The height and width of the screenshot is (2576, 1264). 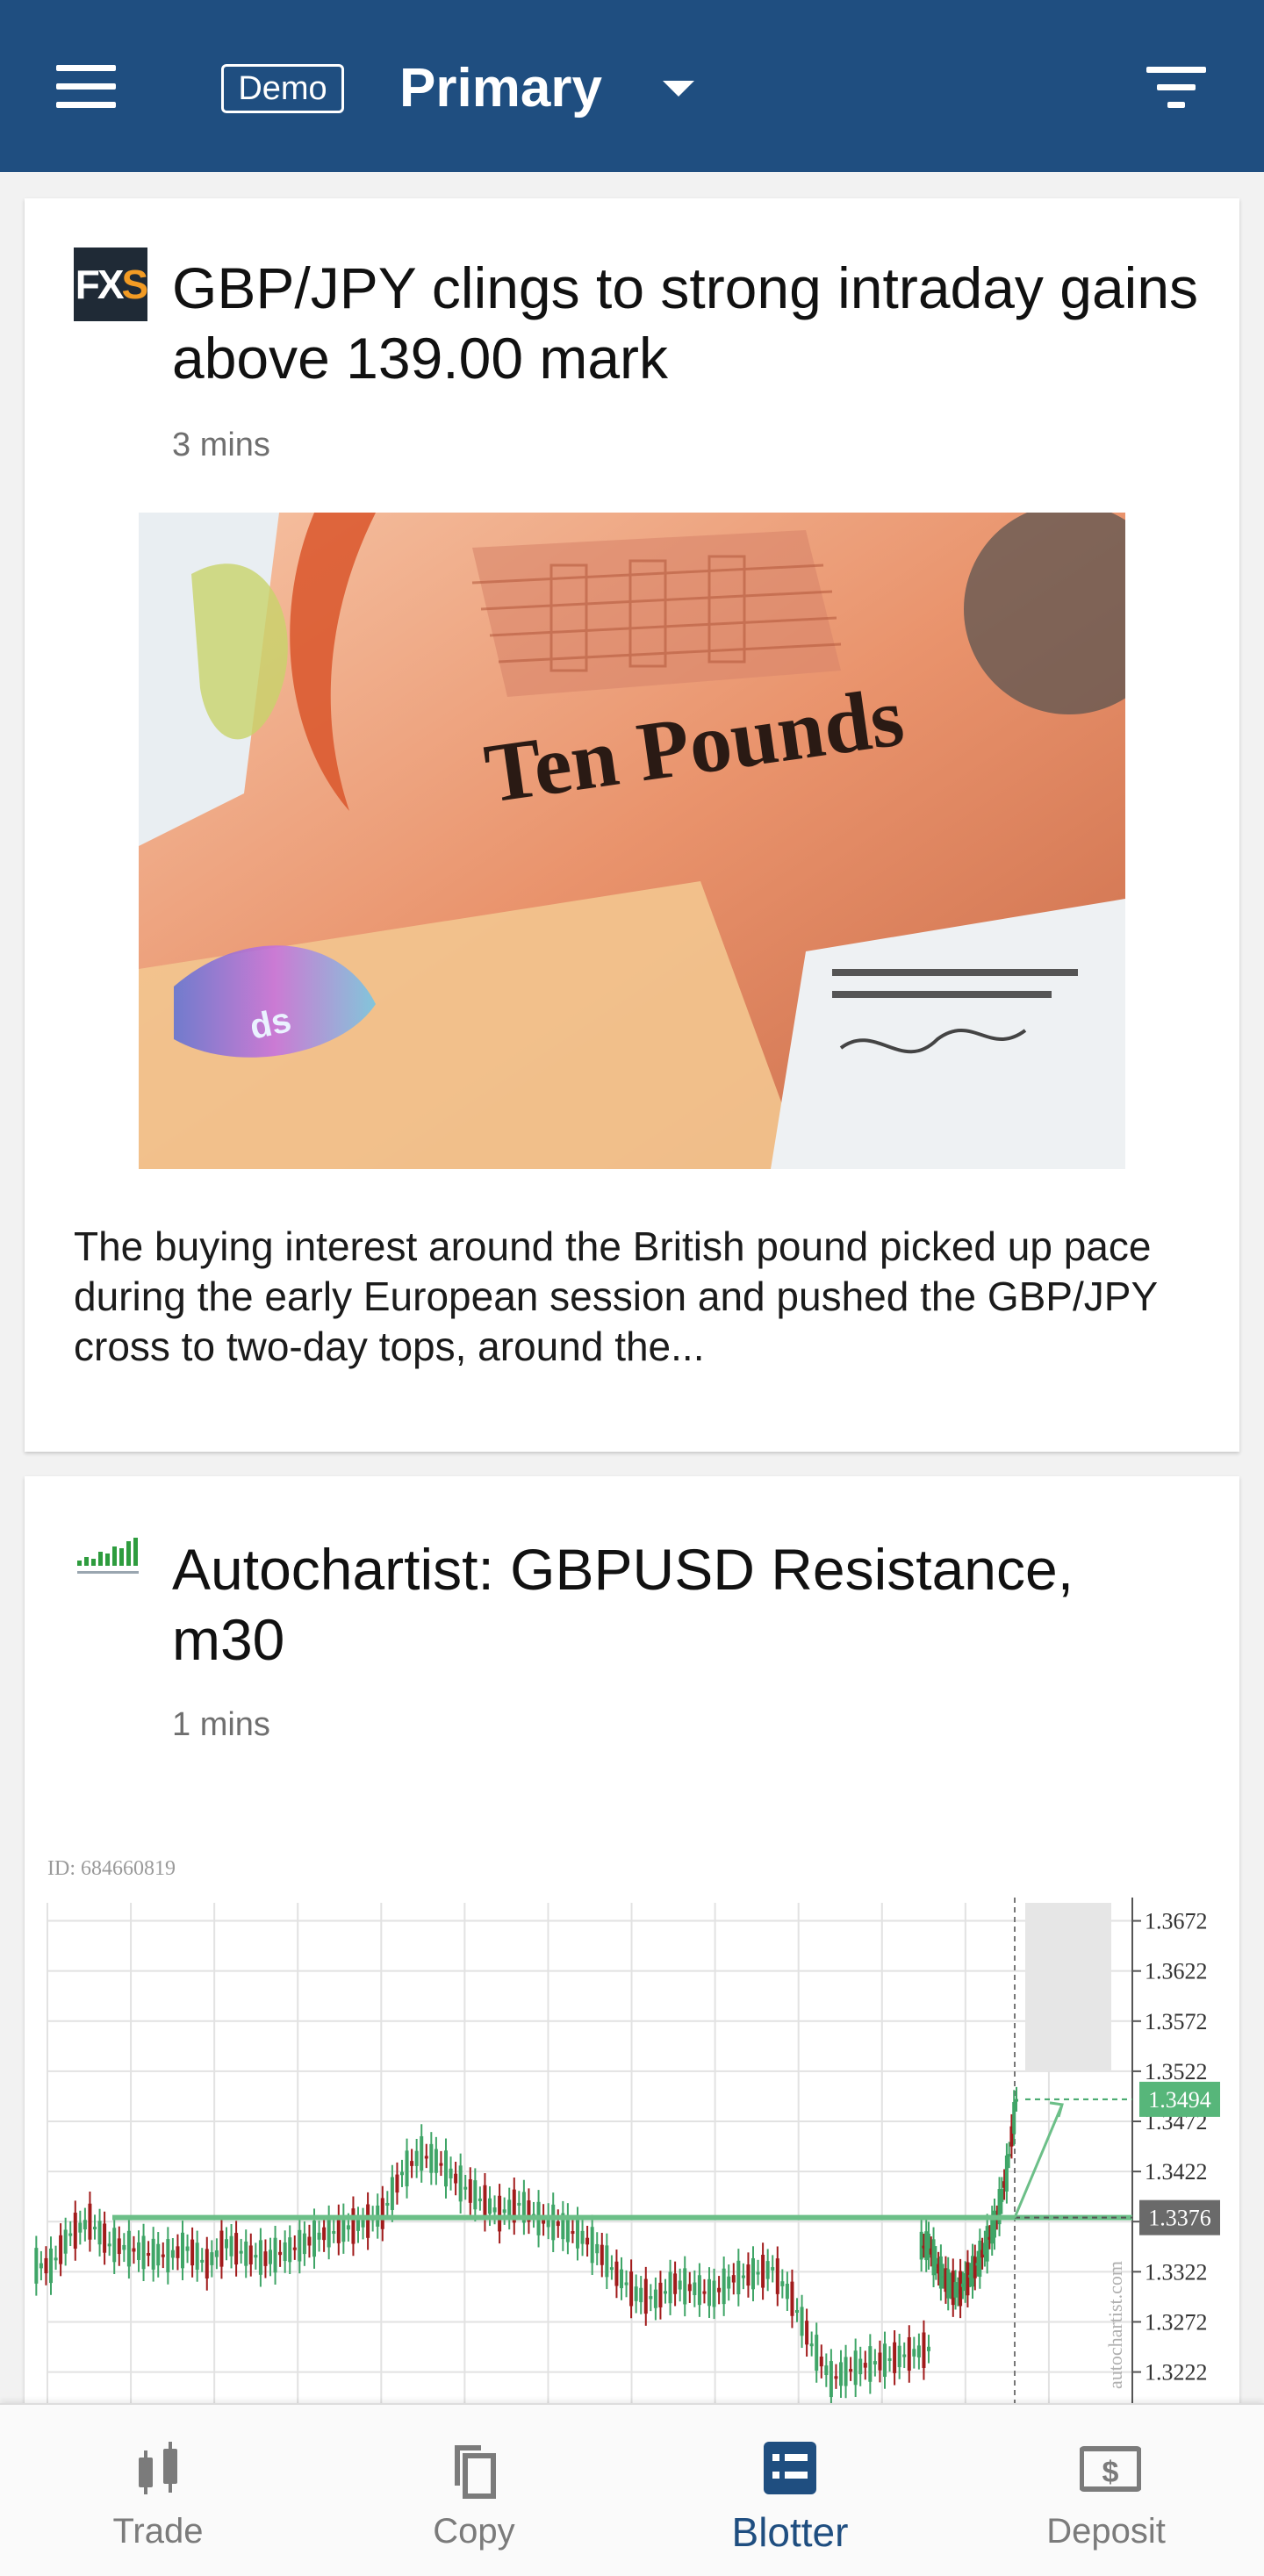 I want to click on tab-trade: Trade, so click(x=158, y=2490).